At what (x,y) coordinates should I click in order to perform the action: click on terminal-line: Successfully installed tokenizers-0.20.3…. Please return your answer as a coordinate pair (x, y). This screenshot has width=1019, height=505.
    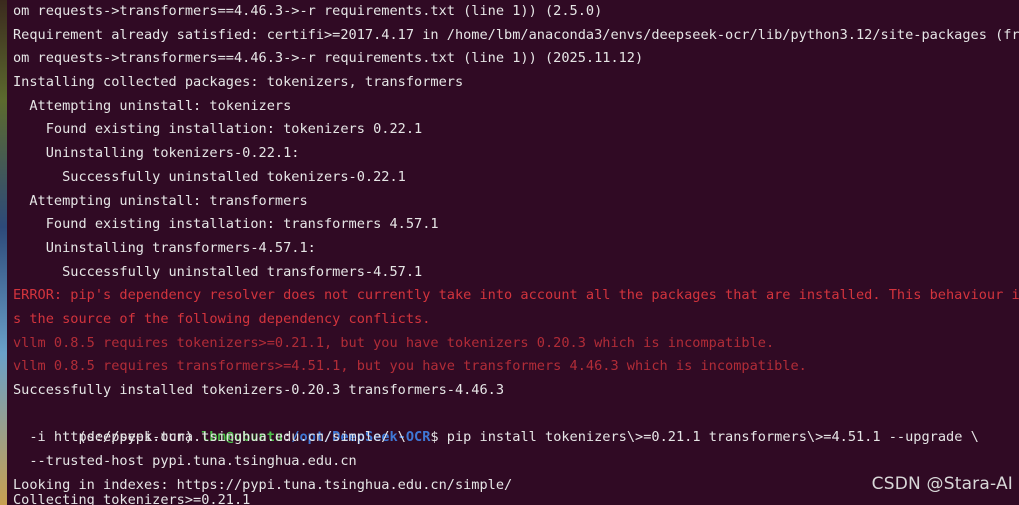
    Looking at the image, I should click on (259, 390).